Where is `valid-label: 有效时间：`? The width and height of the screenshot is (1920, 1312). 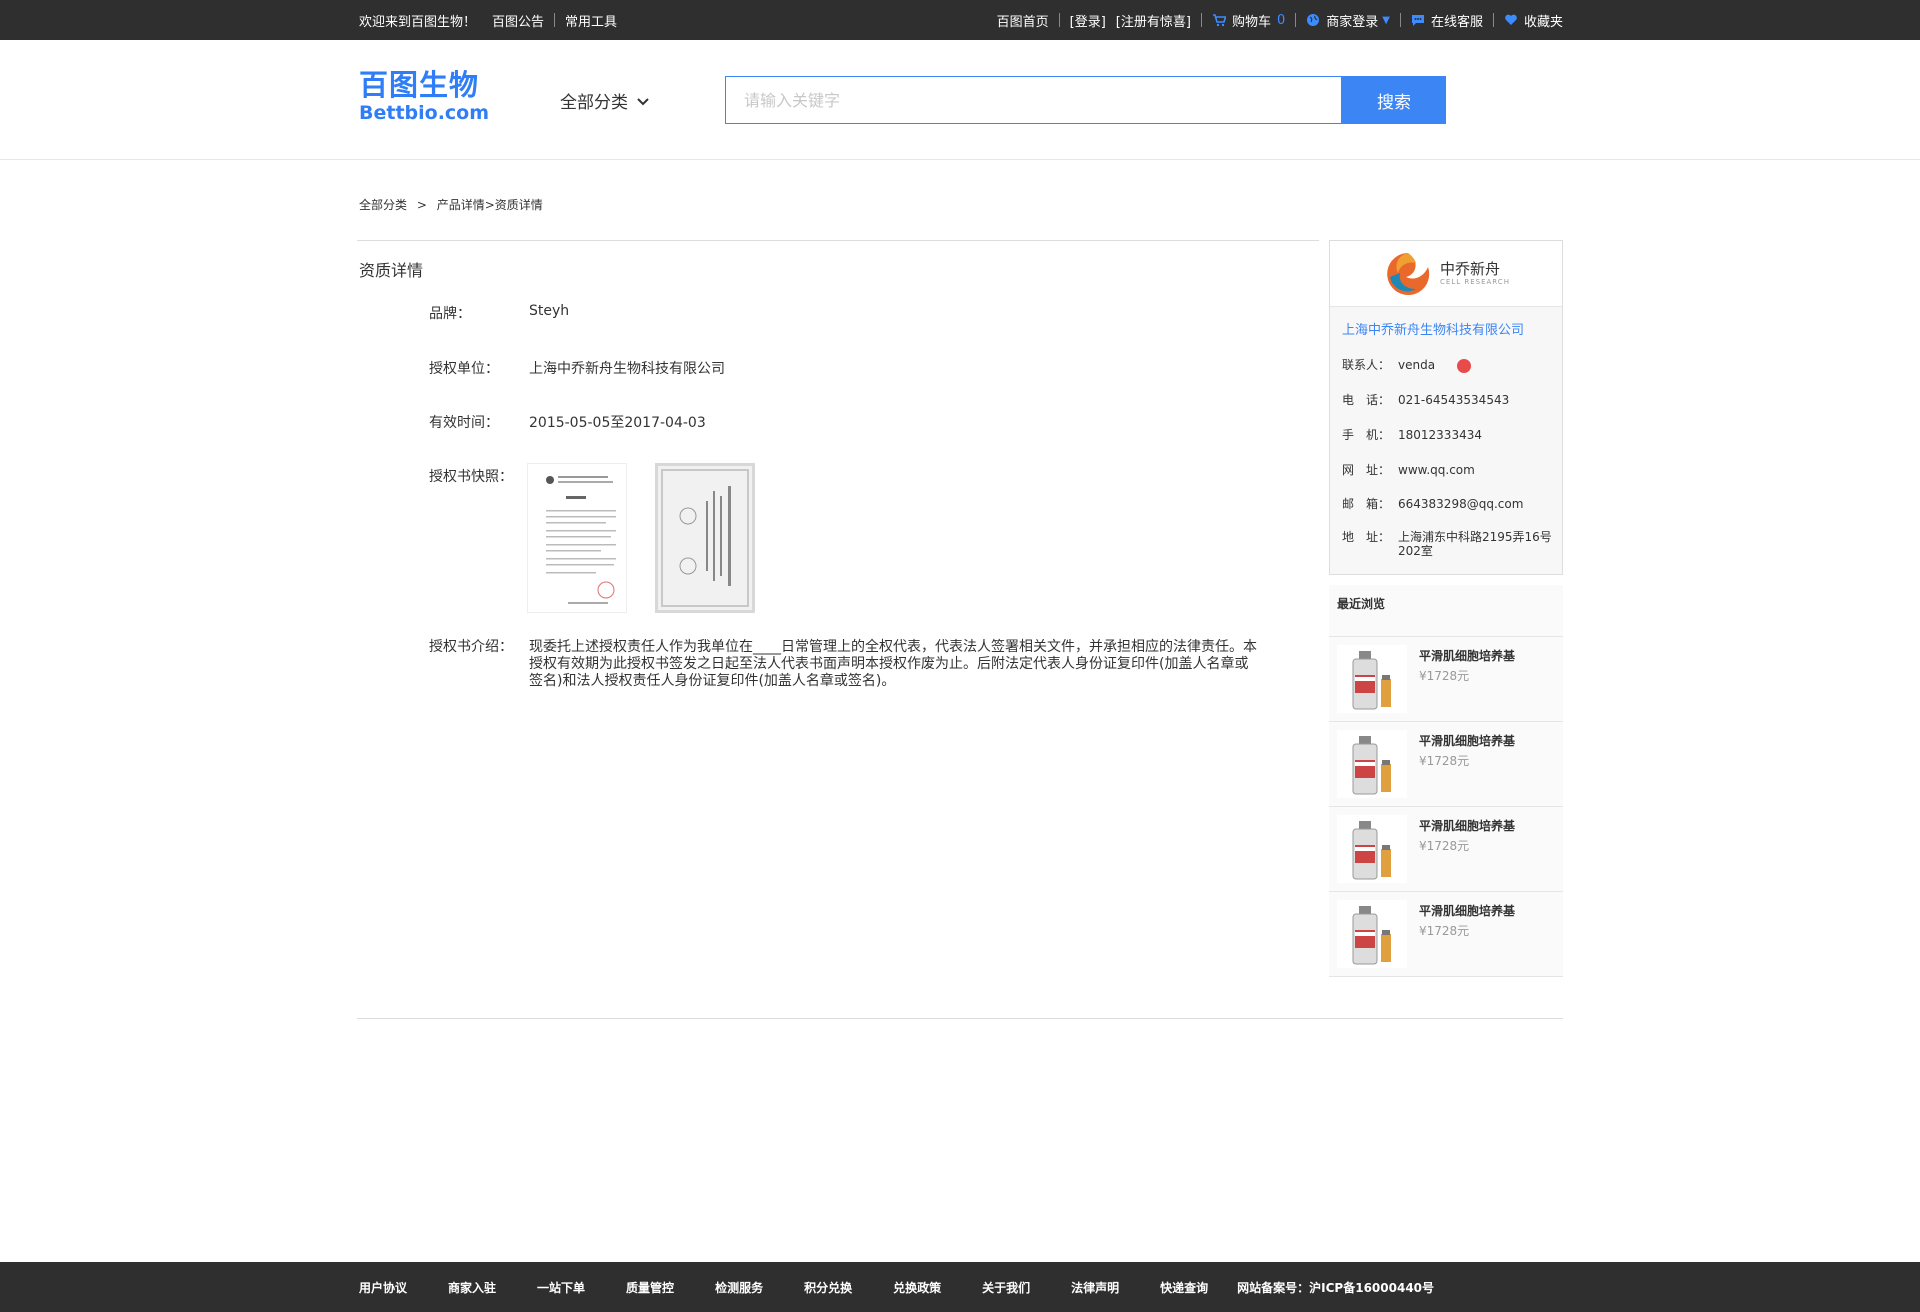 valid-label: 有效时间： is located at coordinates (464, 423).